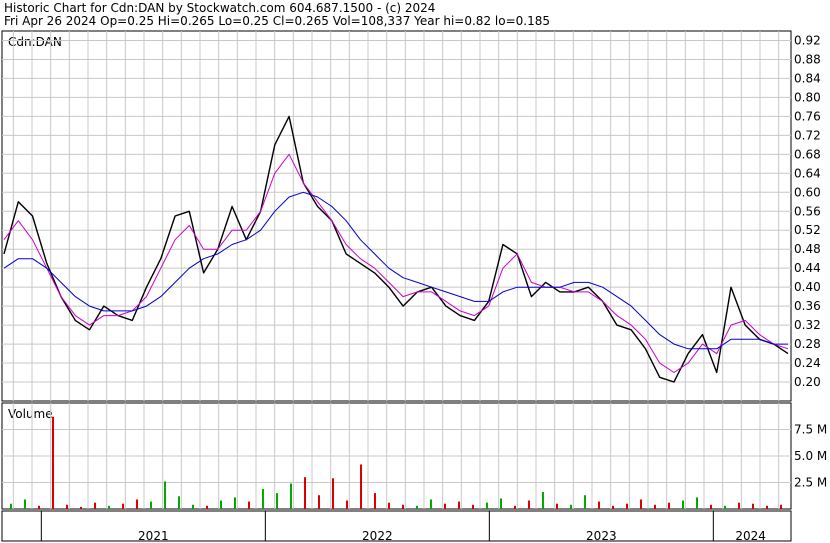  I want to click on volume-tick-label: 2.5 M, so click(810, 483).